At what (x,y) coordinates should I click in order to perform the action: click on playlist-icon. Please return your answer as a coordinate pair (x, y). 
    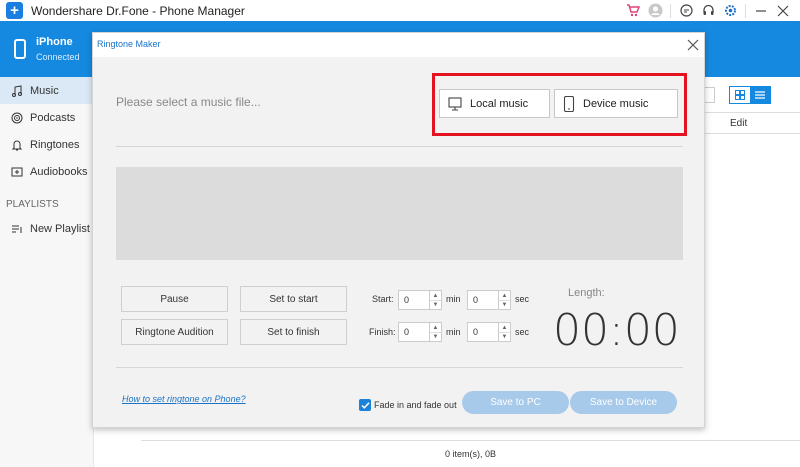
    Looking at the image, I should click on (17, 229).